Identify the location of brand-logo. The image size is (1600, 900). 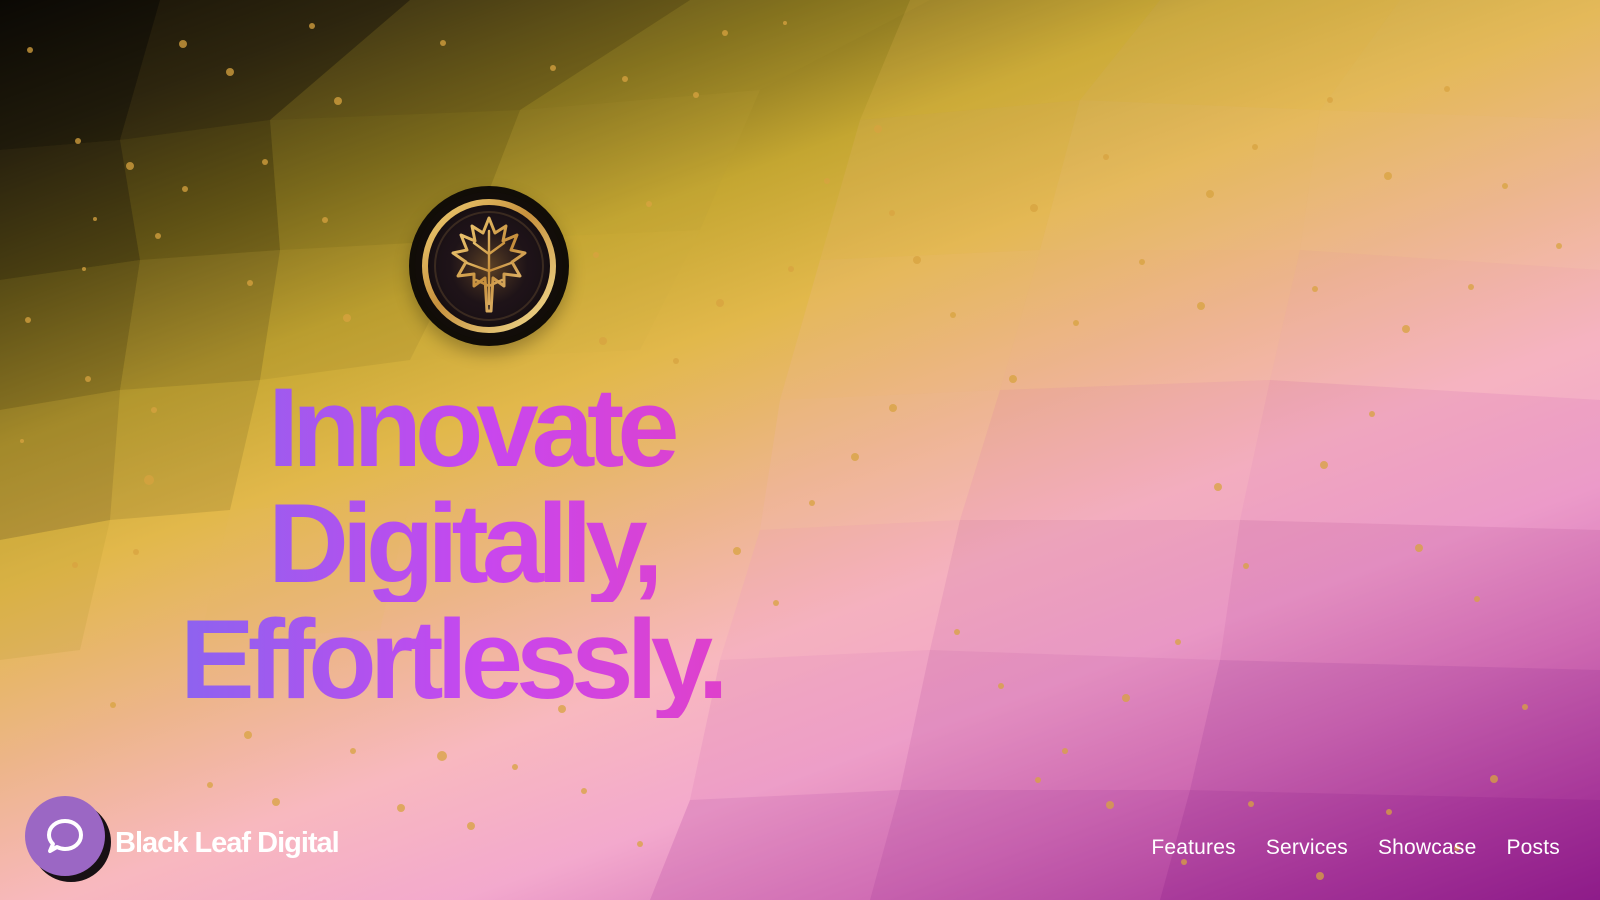
(489, 266).